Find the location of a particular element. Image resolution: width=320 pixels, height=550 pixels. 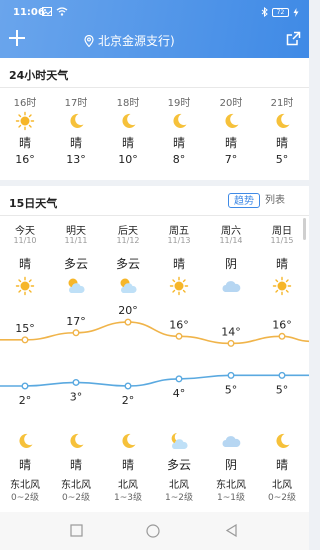

day-date: 11/13 is located at coordinates (179, 240).